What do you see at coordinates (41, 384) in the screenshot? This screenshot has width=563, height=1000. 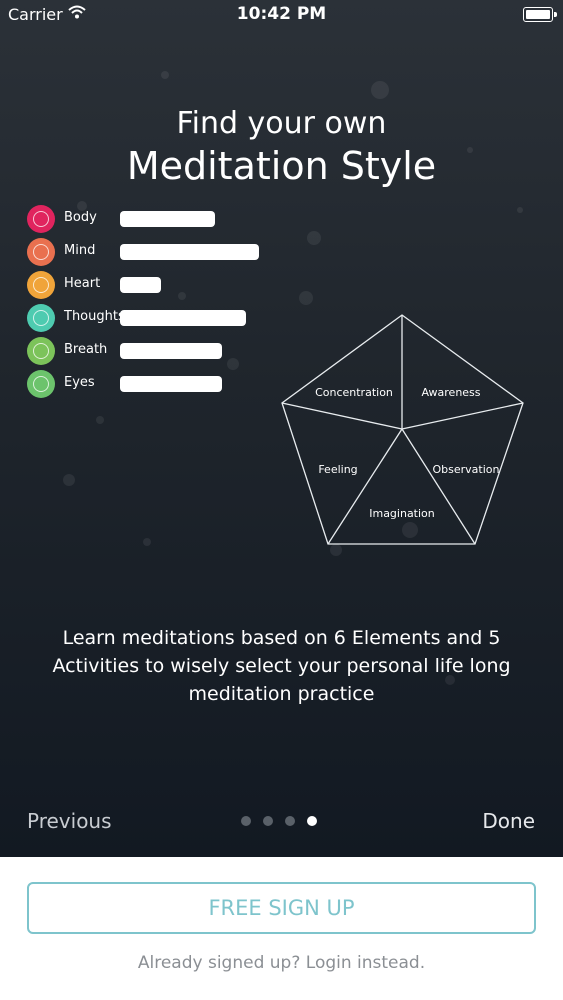 I see `eyes-icon` at bounding box center [41, 384].